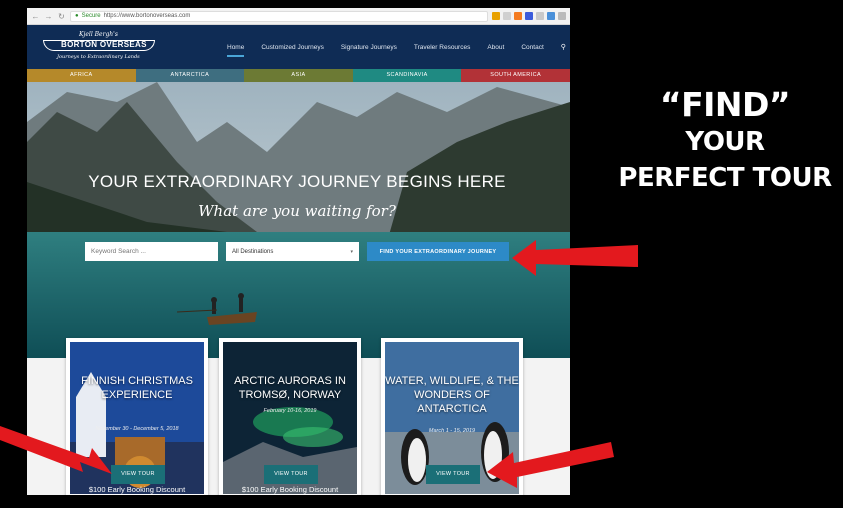 This screenshot has height=508, width=843. Describe the element at coordinates (137, 388) in the screenshot. I see `tour-card-title: FINNISH CHRISTMAS EXPERIENCE` at that location.